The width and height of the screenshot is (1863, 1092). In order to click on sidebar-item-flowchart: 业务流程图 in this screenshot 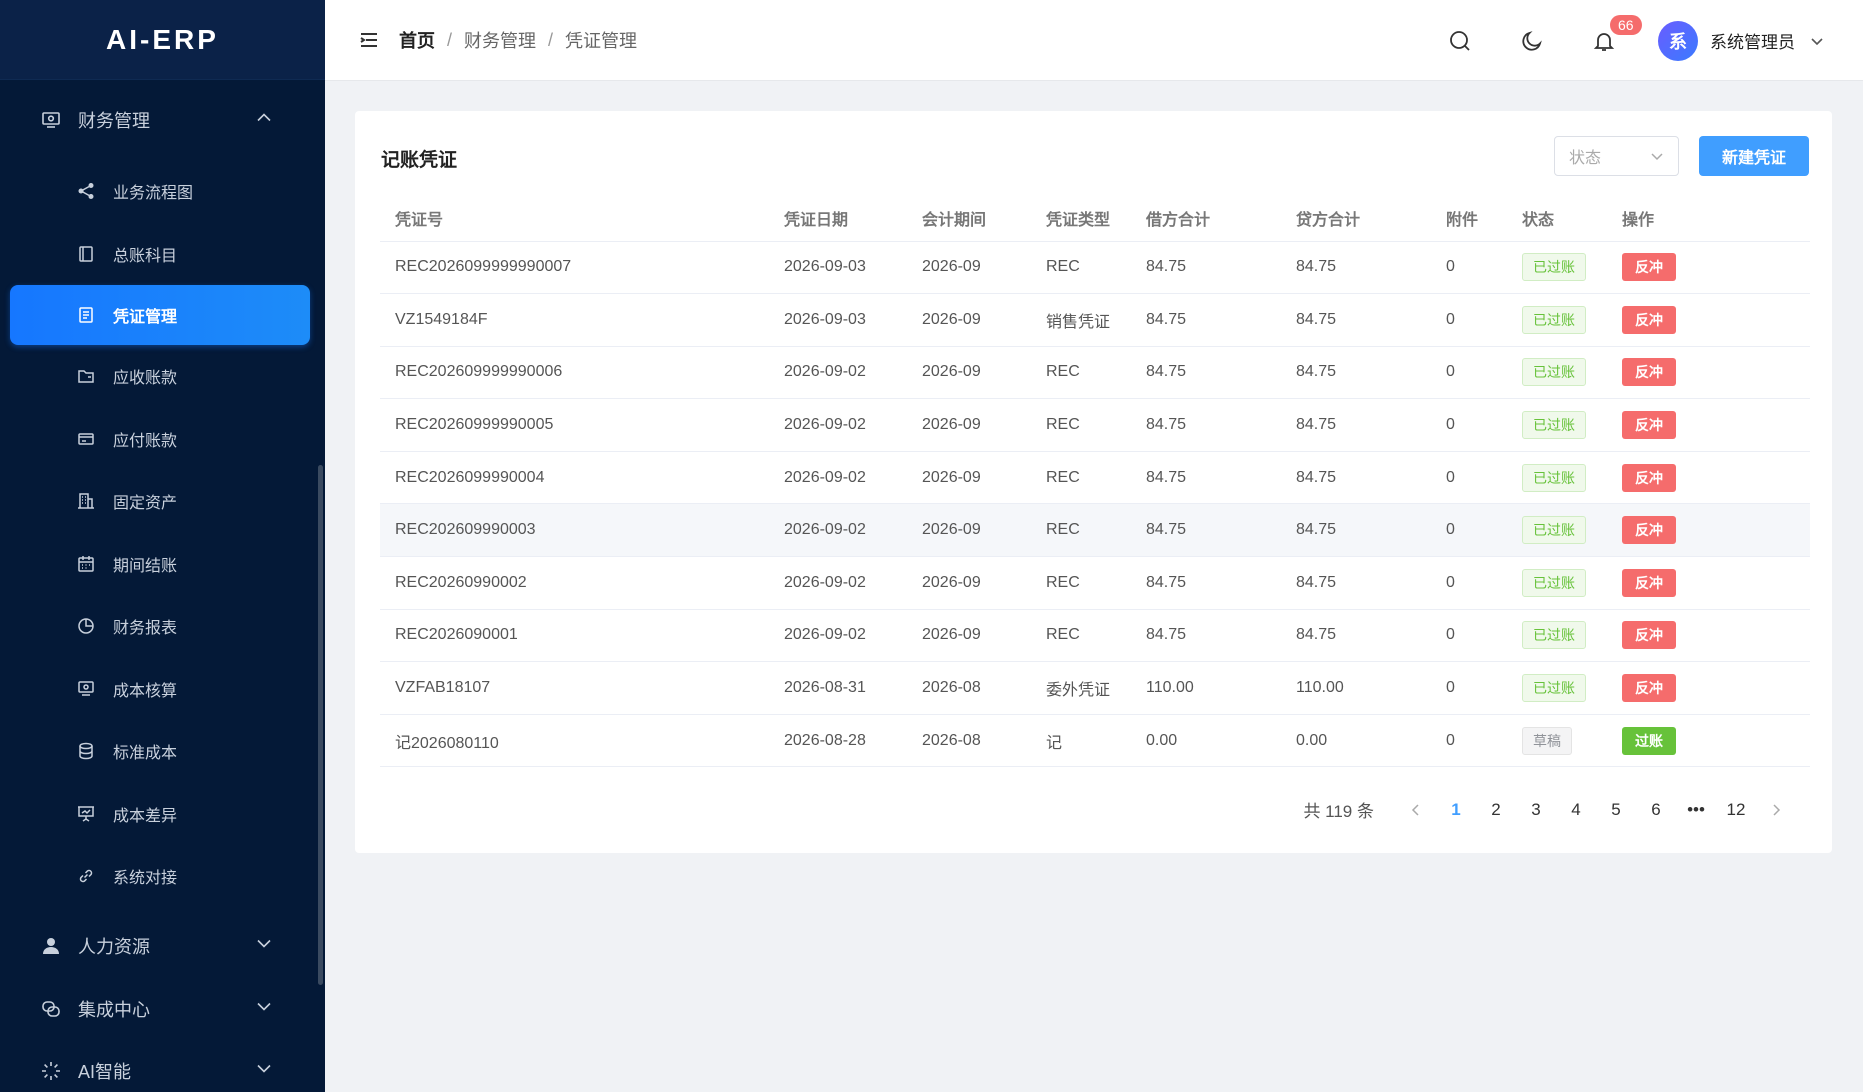, I will do `click(162, 191)`.